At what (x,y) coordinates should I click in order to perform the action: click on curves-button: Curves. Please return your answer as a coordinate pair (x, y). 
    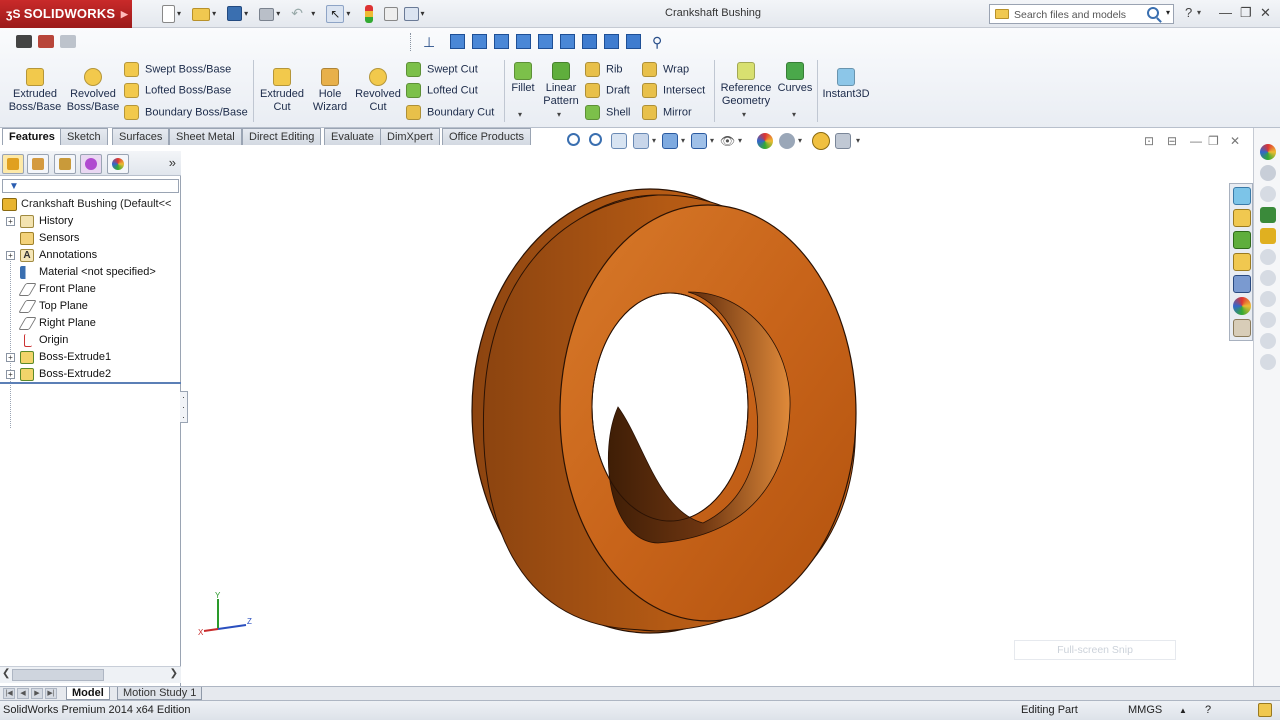
    Looking at the image, I should click on (795, 78).